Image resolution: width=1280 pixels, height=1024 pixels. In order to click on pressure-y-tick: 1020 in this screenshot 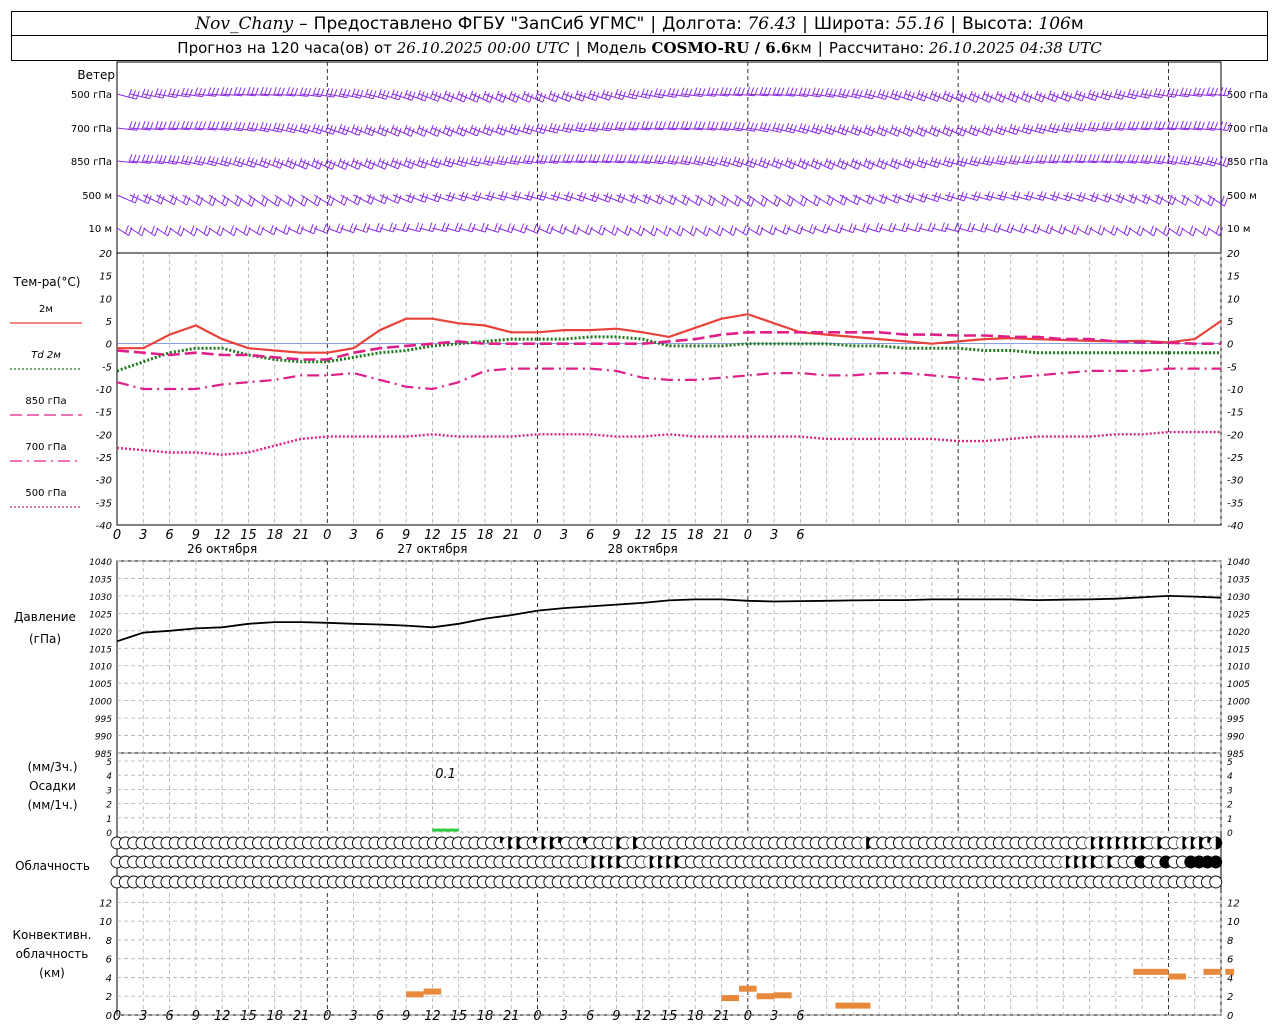, I will do `click(1238, 633)`.